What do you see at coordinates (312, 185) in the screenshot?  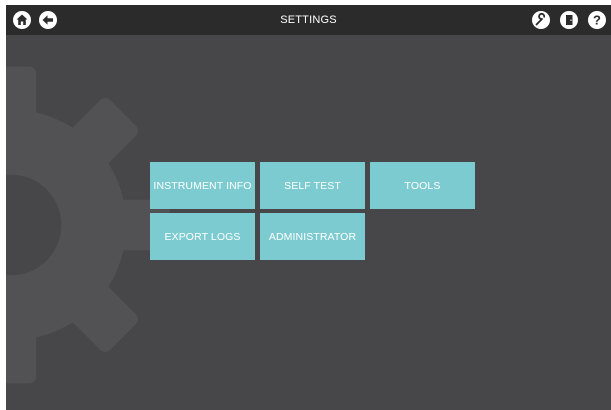 I see `self-test-button: SELF TEST` at bounding box center [312, 185].